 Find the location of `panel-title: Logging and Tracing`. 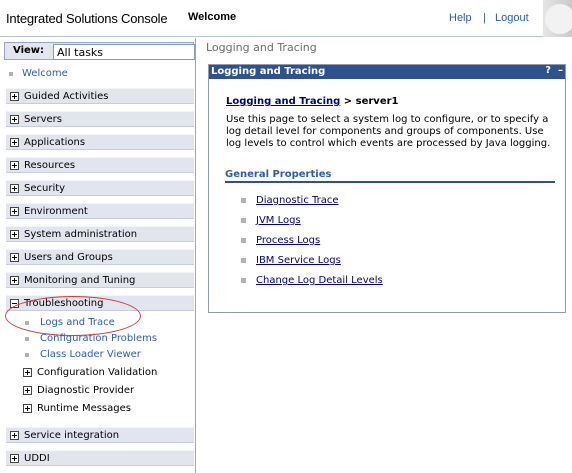

panel-title: Logging and Tracing is located at coordinates (268, 71).